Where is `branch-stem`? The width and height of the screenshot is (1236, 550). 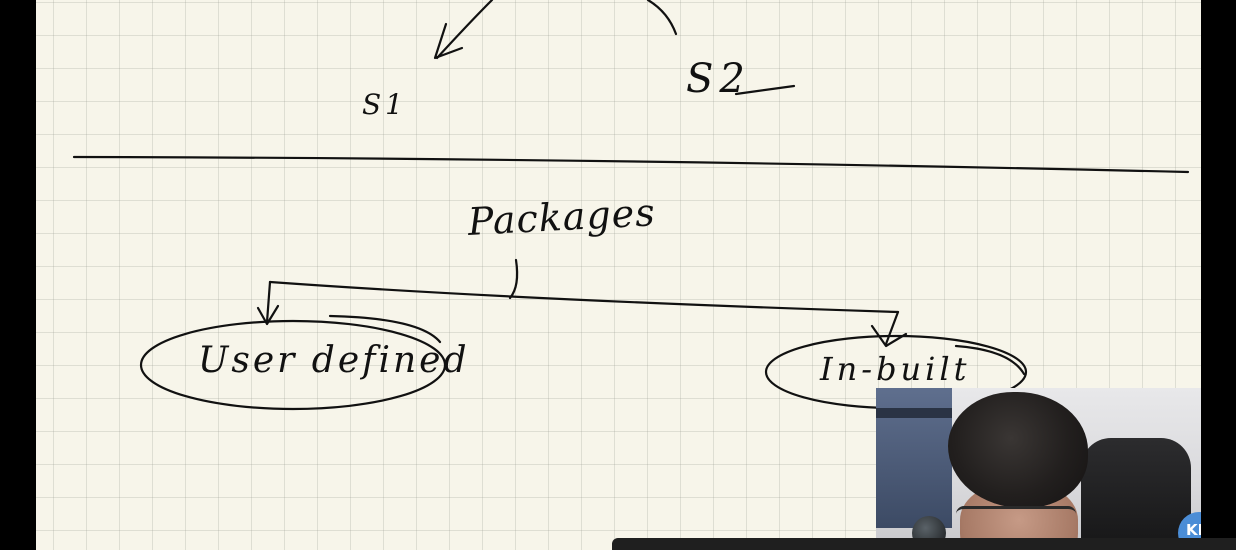
branch-stem is located at coordinates (513, 279).